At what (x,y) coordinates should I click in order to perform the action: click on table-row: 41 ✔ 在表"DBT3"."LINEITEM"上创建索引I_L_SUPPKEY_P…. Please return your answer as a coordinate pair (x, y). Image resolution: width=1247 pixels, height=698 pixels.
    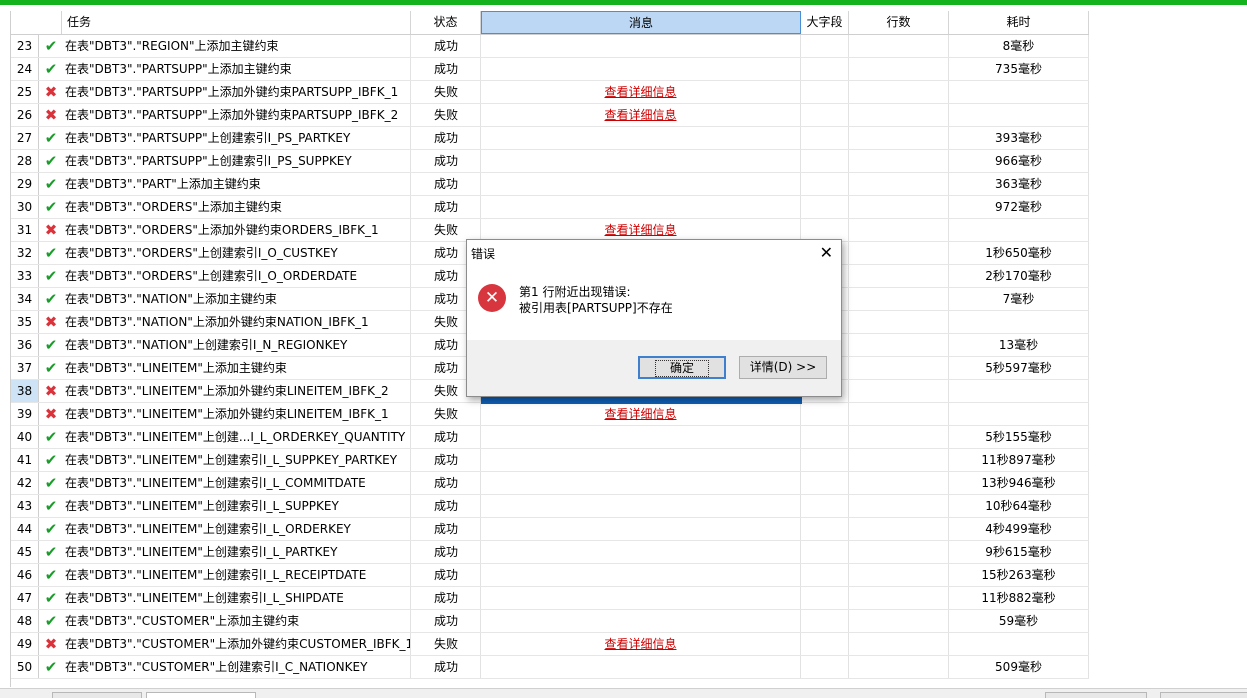
    Looking at the image, I should click on (550, 460).